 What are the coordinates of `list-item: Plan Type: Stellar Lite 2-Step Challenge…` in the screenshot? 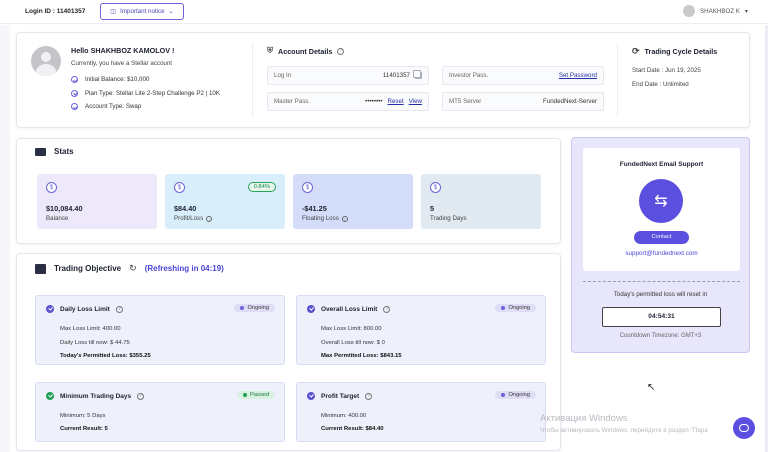 It's located at (145, 94).